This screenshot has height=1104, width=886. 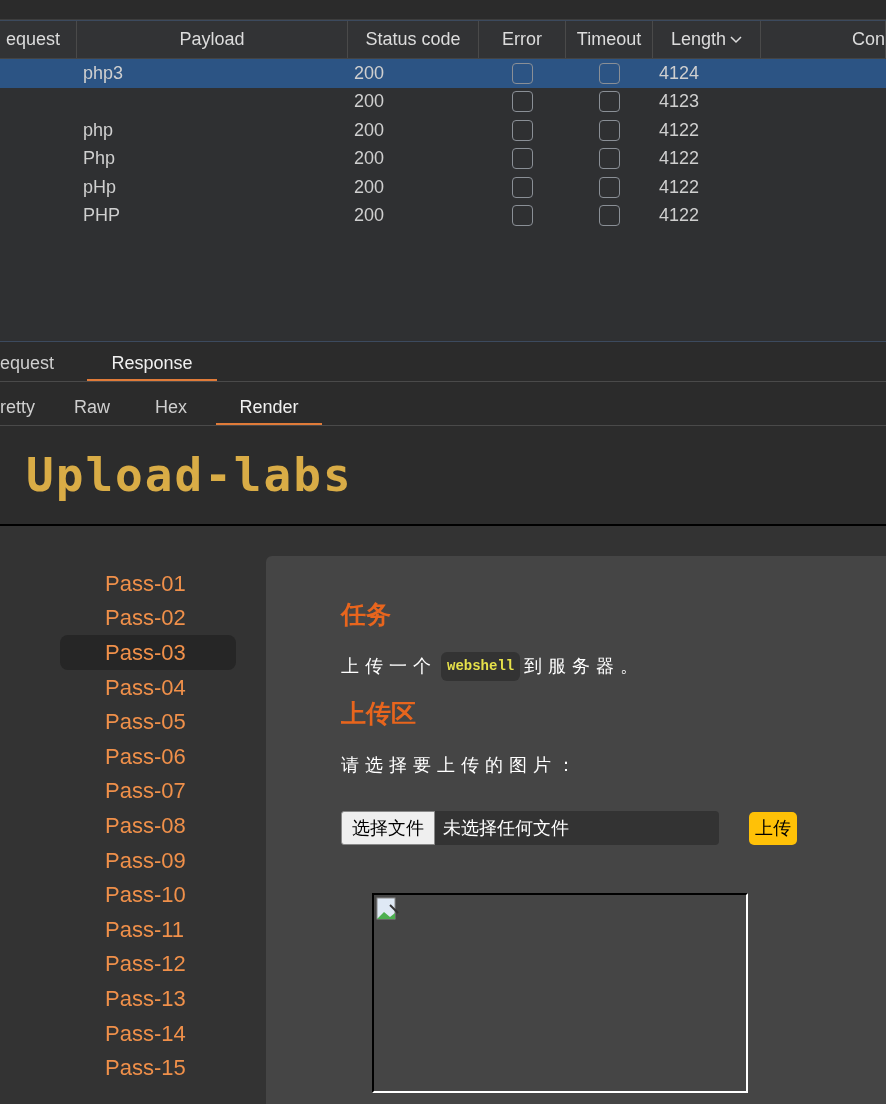 What do you see at coordinates (148, 687) in the screenshot?
I see `sidebar-link: Pass-04` at bounding box center [148, 687].